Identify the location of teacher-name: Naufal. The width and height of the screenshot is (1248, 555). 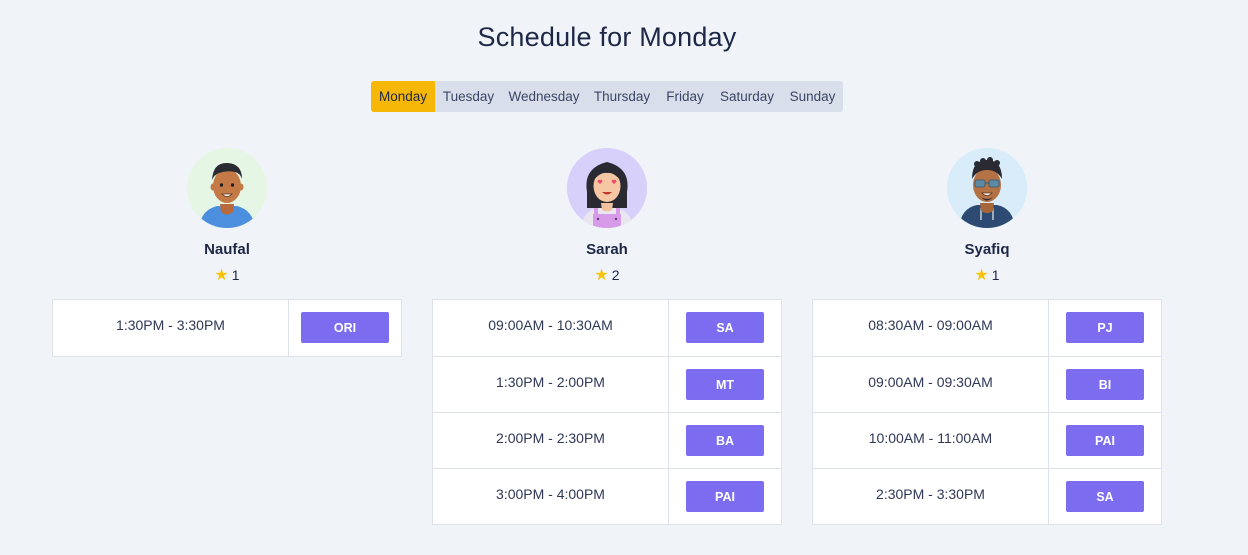
(227, 249).